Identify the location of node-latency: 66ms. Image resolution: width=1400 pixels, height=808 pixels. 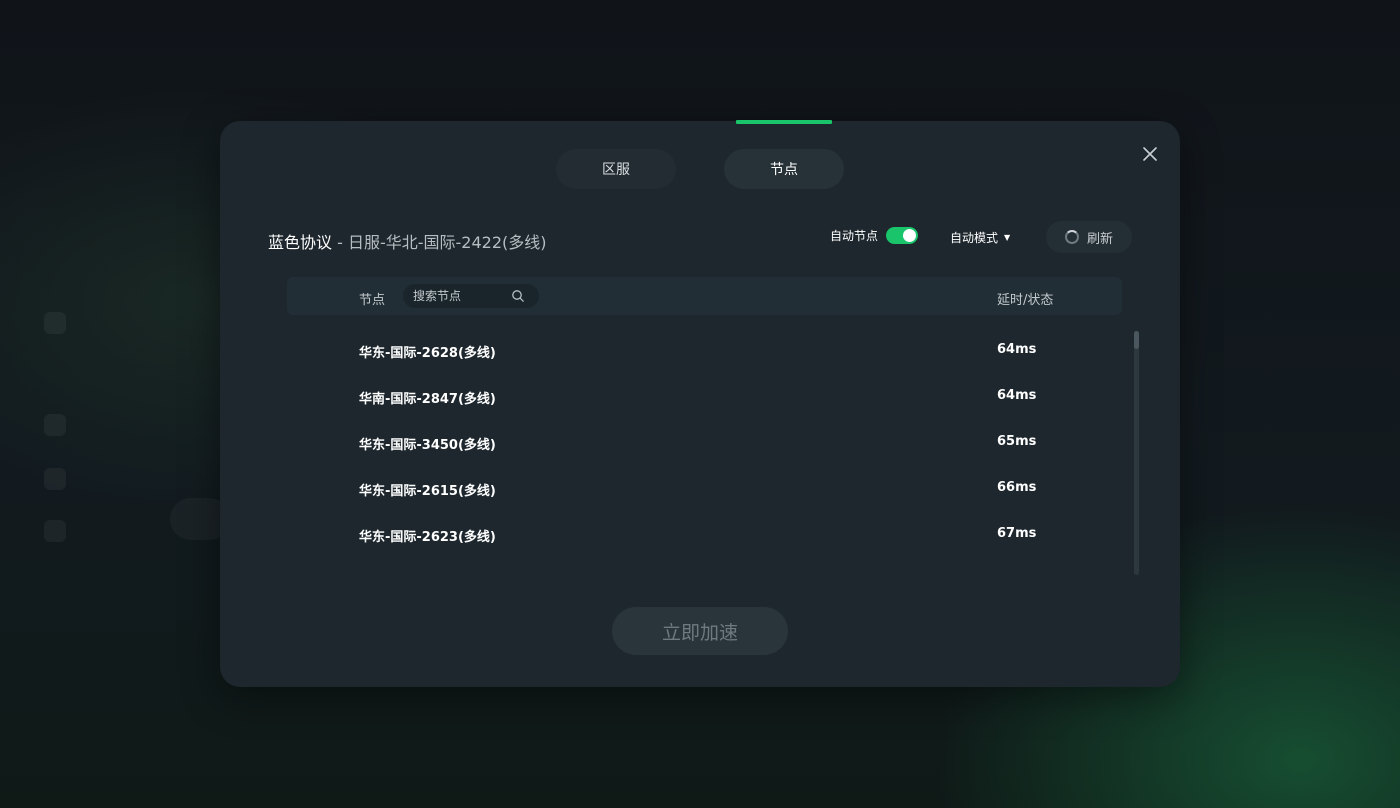
(1017, 487).